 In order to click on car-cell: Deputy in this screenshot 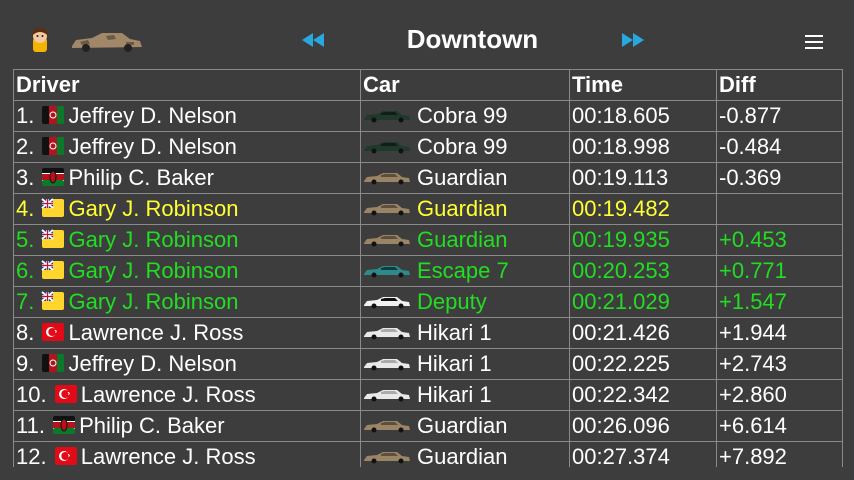, I will do `click(465, 302)`.